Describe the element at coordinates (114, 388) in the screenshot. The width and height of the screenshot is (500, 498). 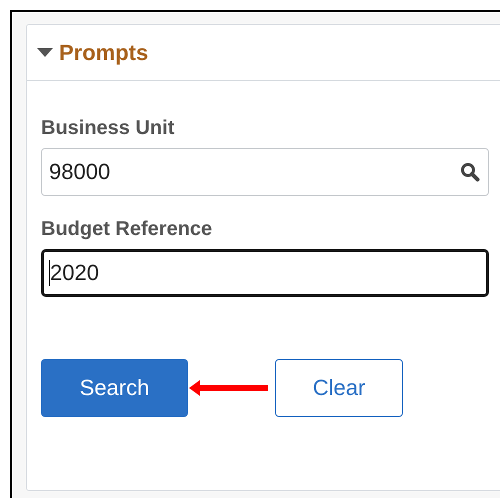
I see `button: Search` at that location.